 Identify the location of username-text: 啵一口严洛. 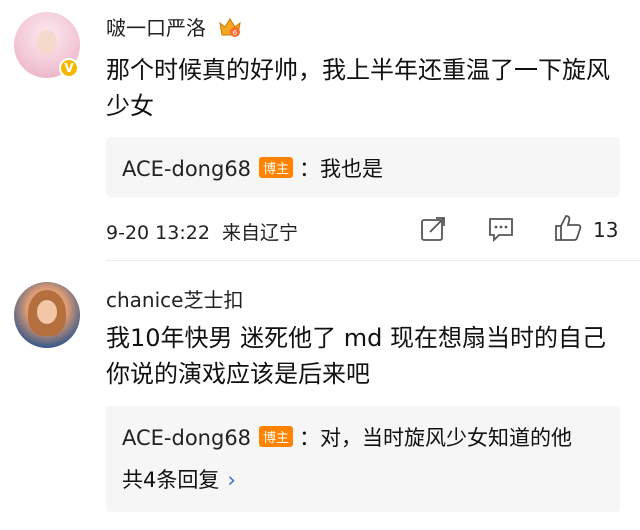
(156, 28).